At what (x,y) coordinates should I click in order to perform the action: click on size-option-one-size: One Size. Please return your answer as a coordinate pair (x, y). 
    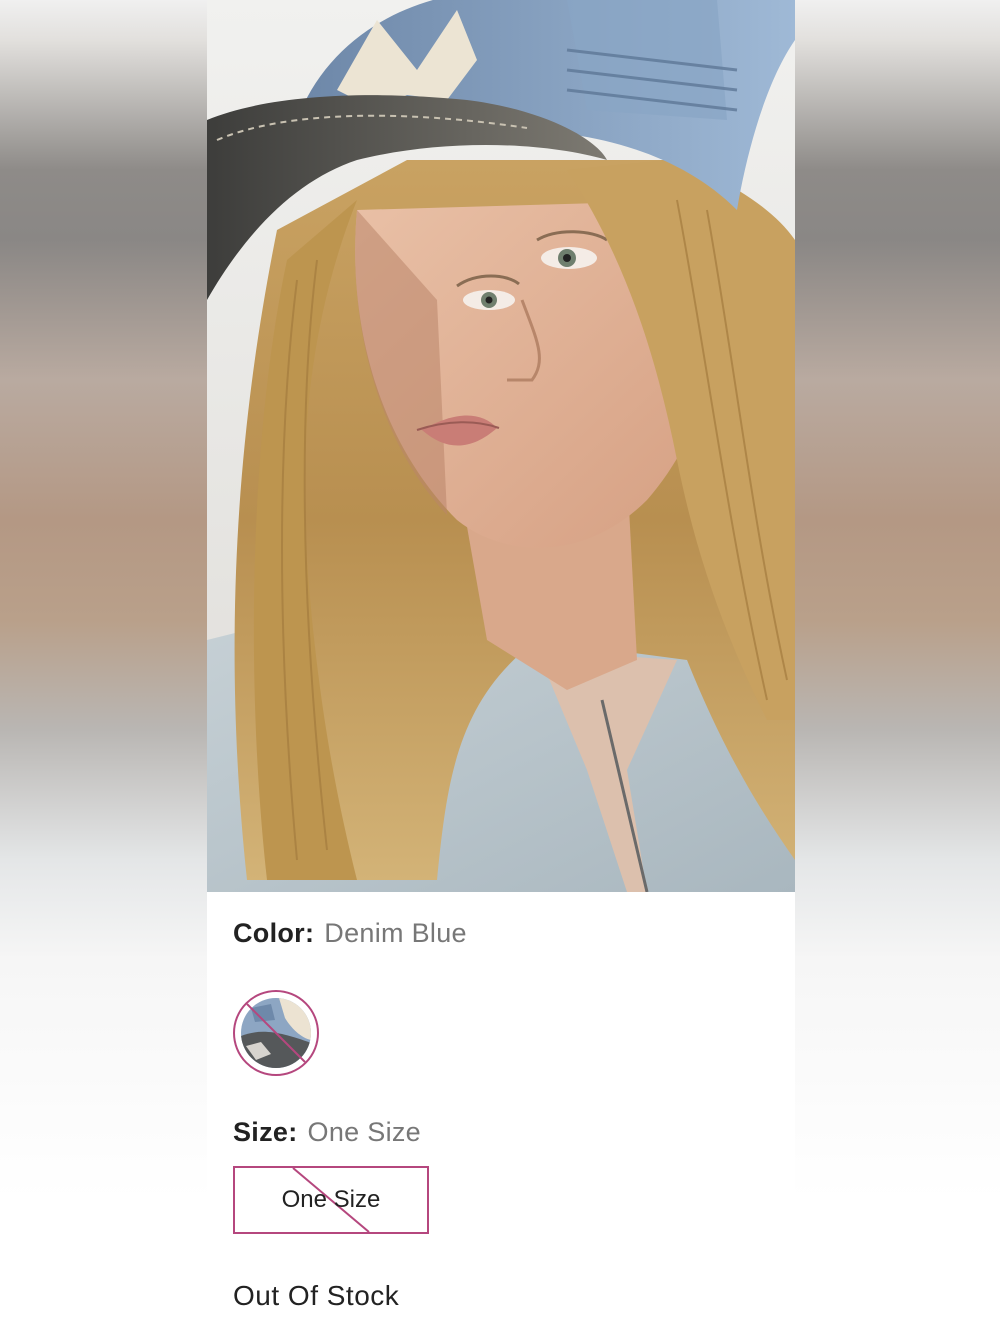
    Looking at the image, I should click on (331, 1200).